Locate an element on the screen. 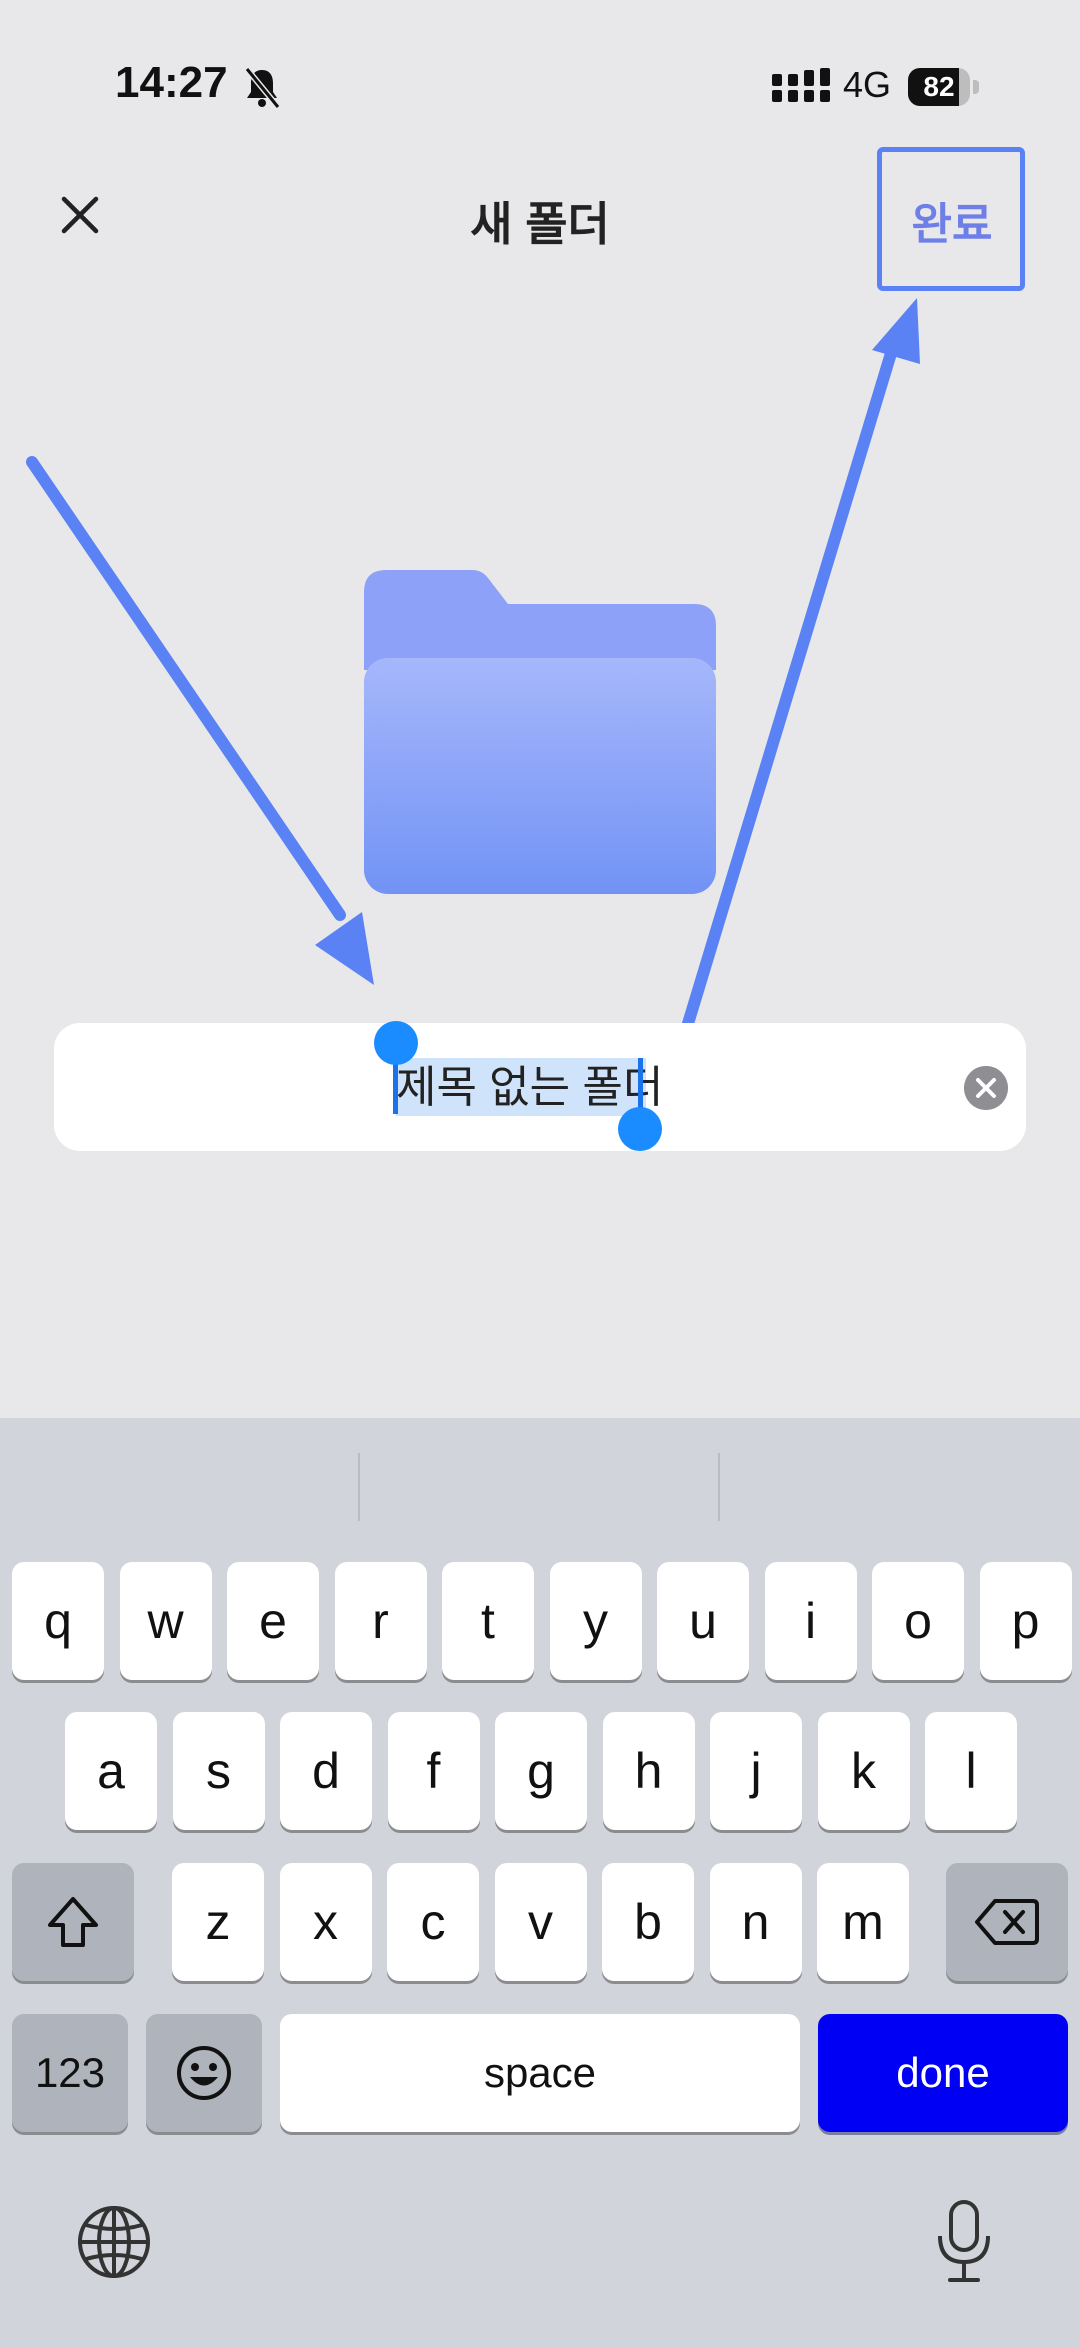  emoji-key is located at coordinates (204, 2073).